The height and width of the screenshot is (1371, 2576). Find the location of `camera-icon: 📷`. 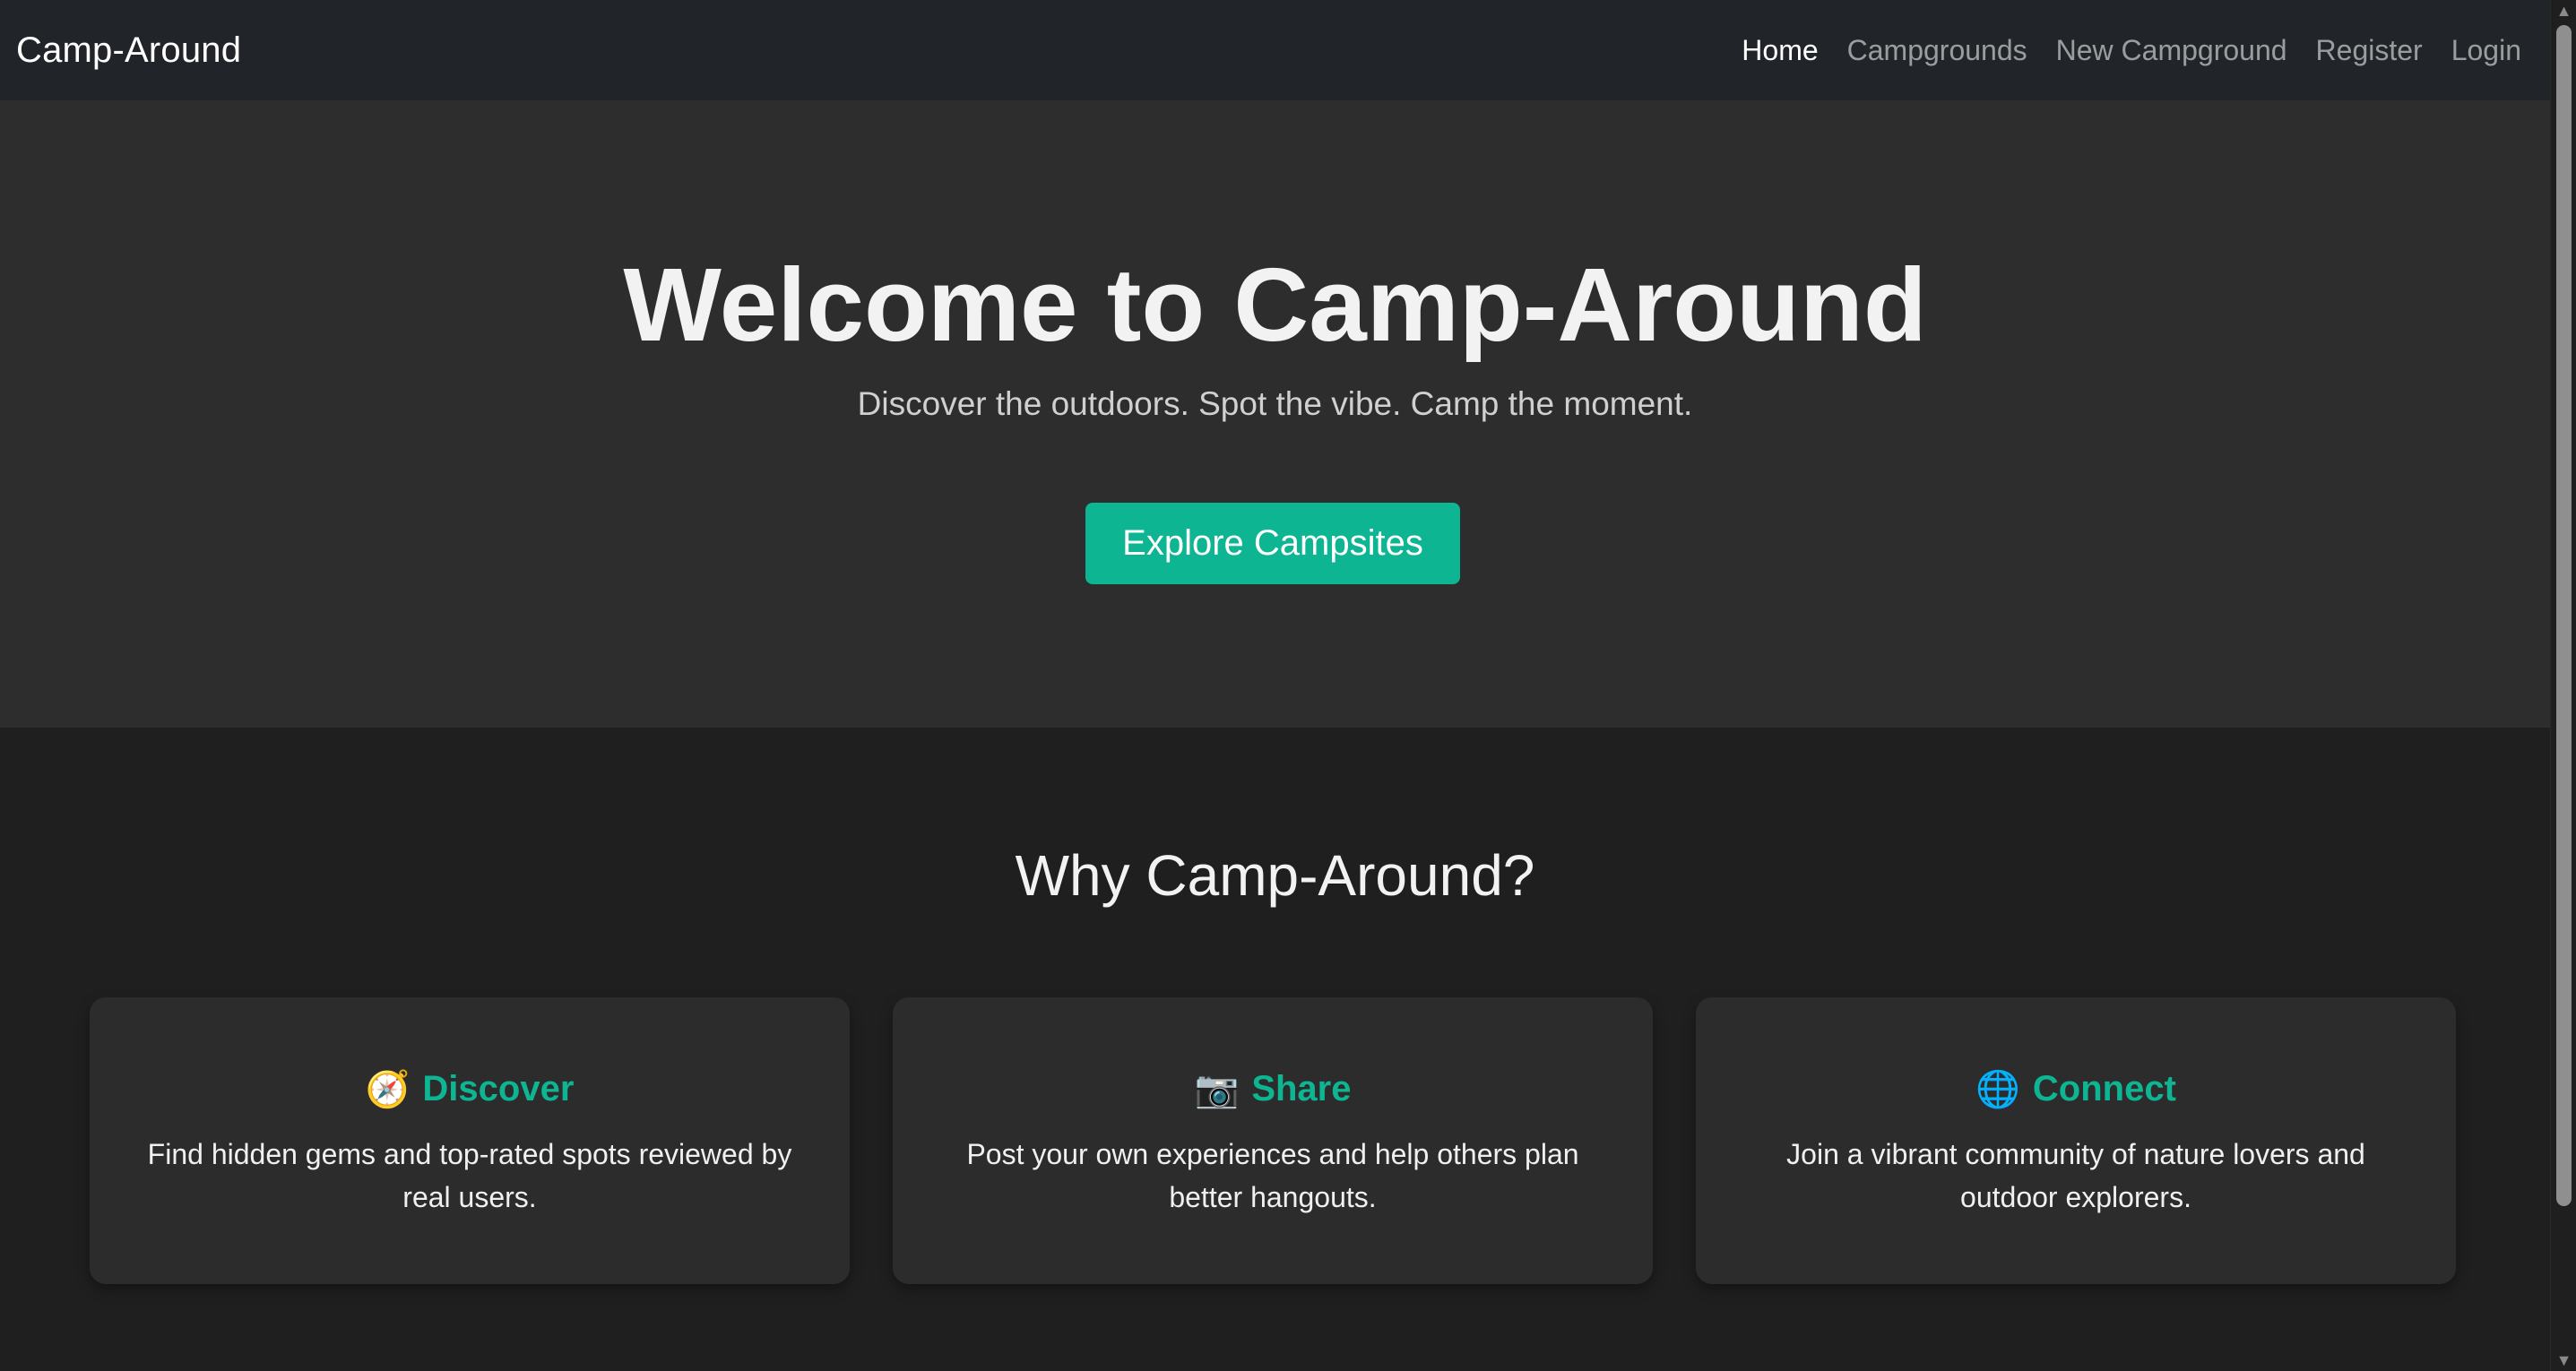

camera-icon: 📷 is located at coordinates (1217, 1089).